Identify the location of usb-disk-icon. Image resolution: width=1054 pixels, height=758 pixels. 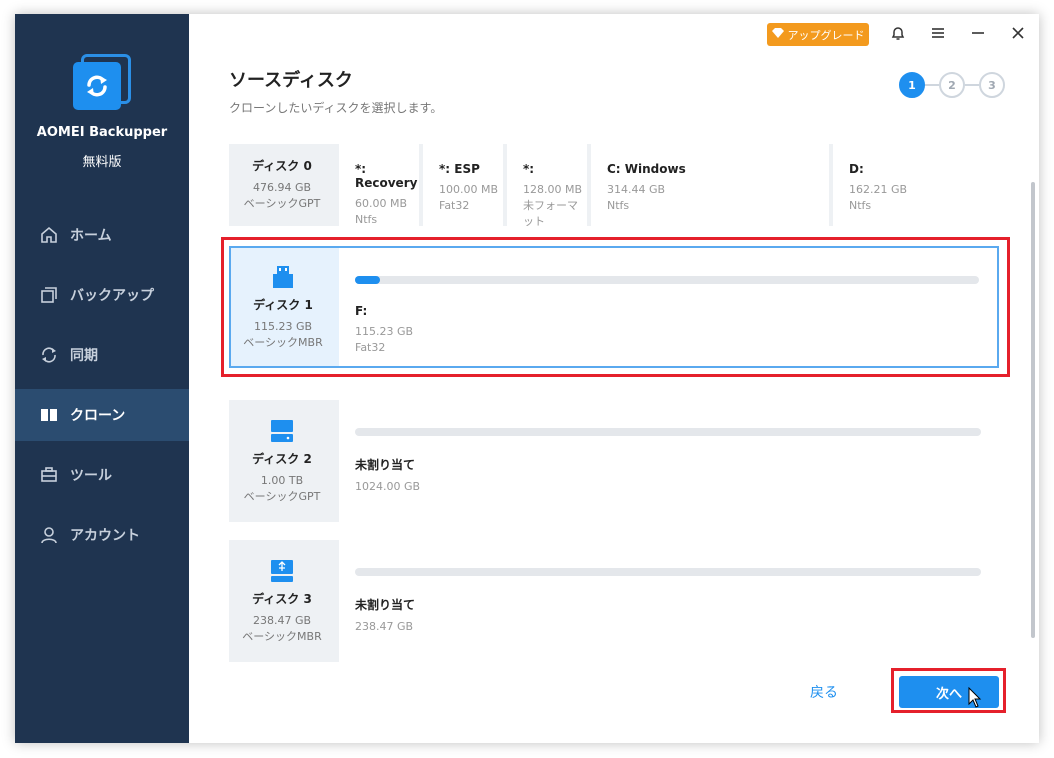
(282, 573).